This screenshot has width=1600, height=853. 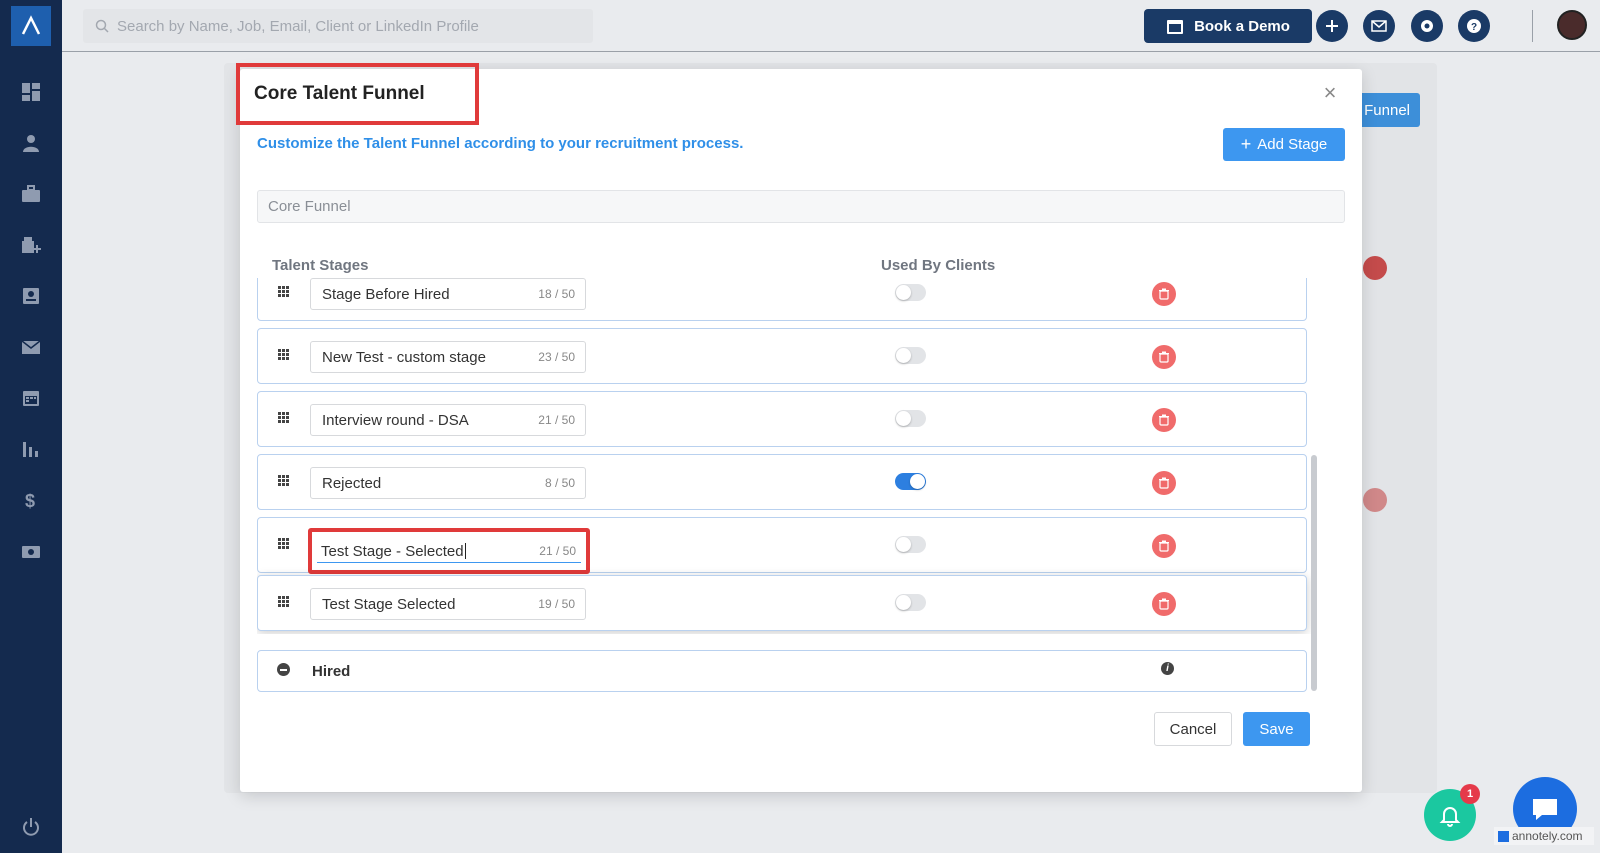 What do you see at coordinates (1193, 729) in the screenshot?
I see `cancel-button: Cancel` at bounding box center [1193, 729].